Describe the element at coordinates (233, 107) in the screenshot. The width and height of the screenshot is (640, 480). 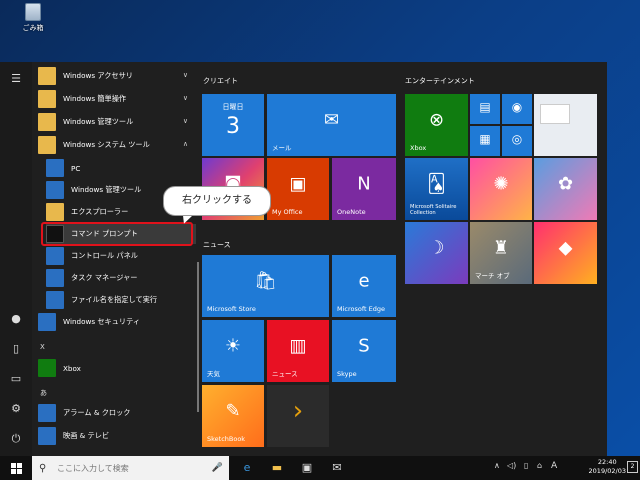
I see `calendar-day: 日曜日` at that location.